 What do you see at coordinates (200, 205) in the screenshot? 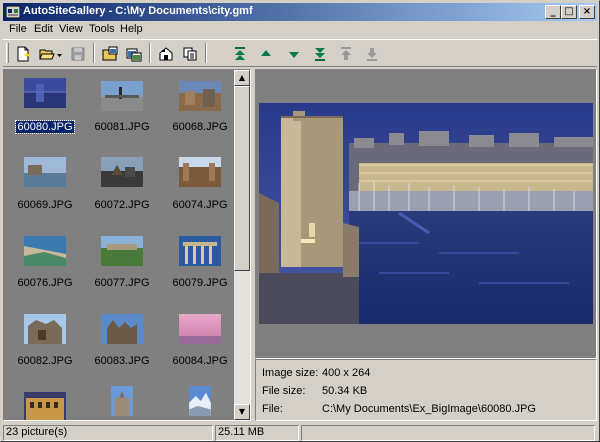
I see `thumbnail-label: 60074.JPG` at bounding box center [200, 205].